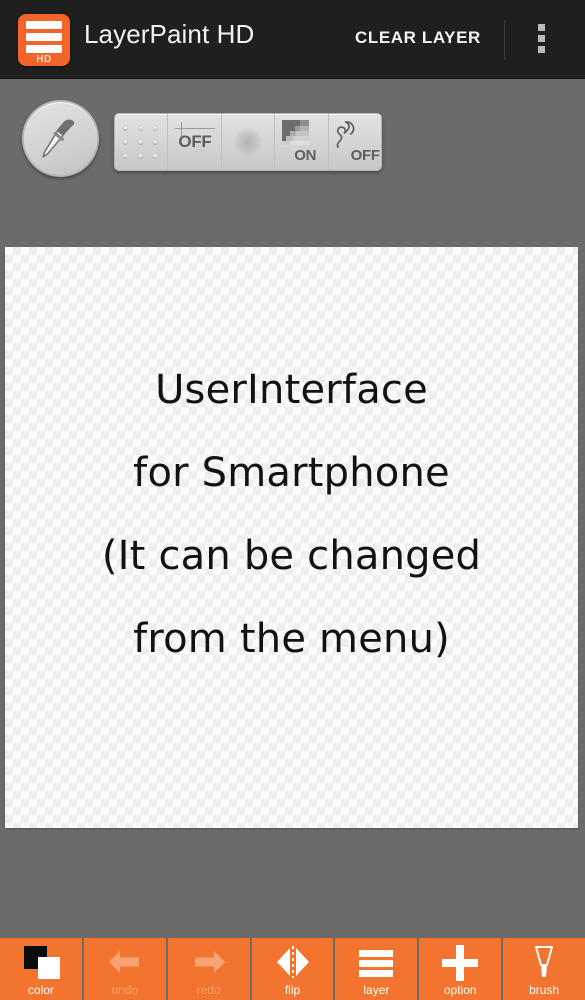  I want to click on brush-button-label: brush, so click(544, 990).